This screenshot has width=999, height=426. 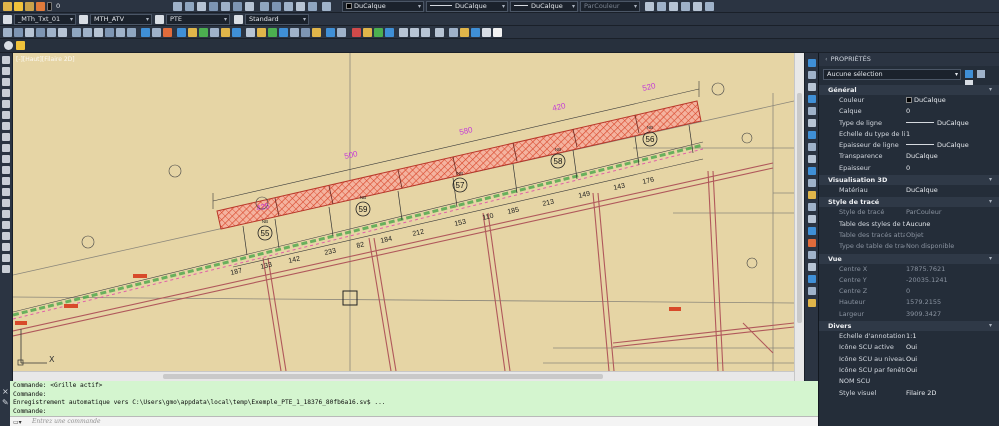 I want to click on property-row: Centre Y -20035.1241, so click(x=909, y=280).